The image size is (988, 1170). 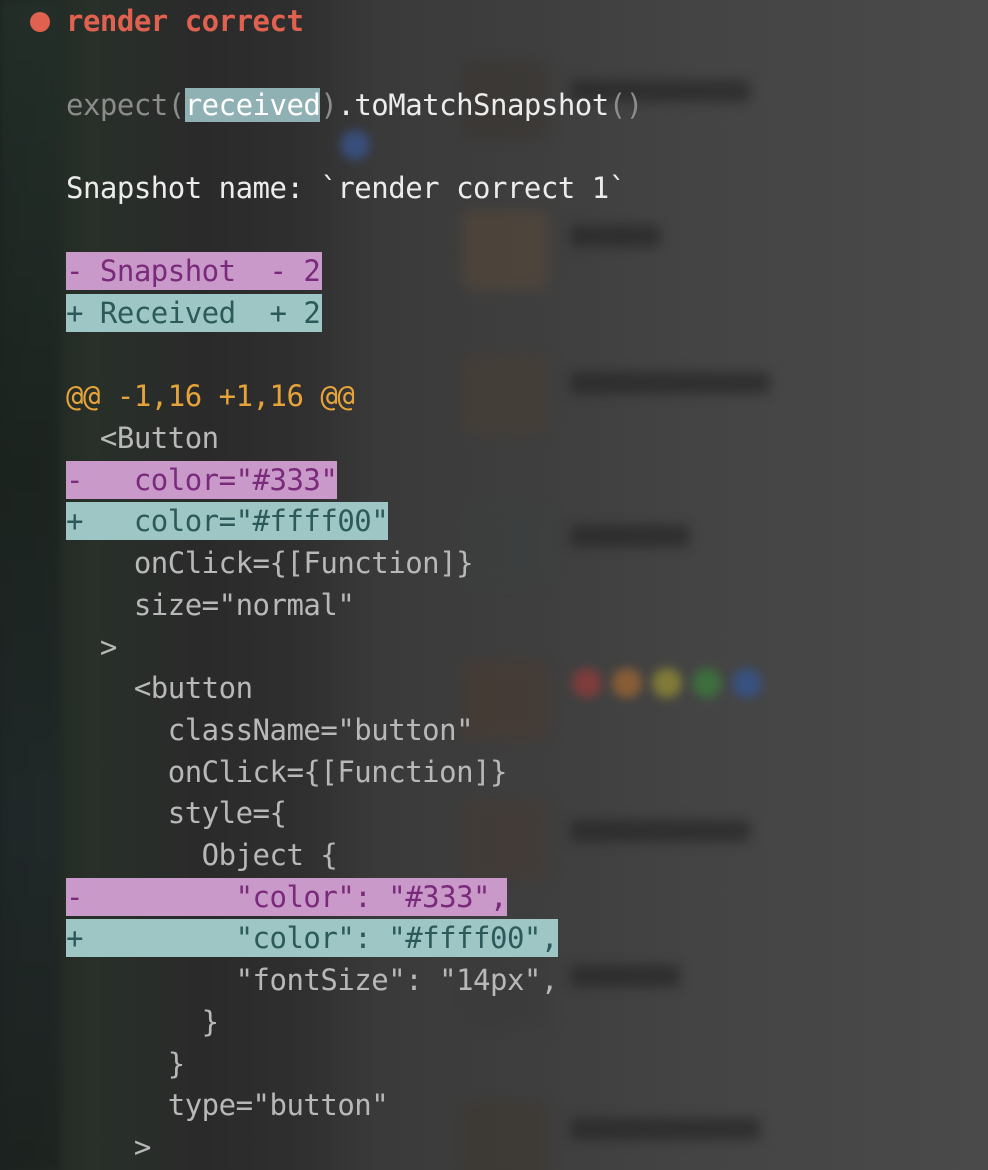 I want to click on diff-added-line: + "color": "#ffff00",, so click(x=312, y=938).